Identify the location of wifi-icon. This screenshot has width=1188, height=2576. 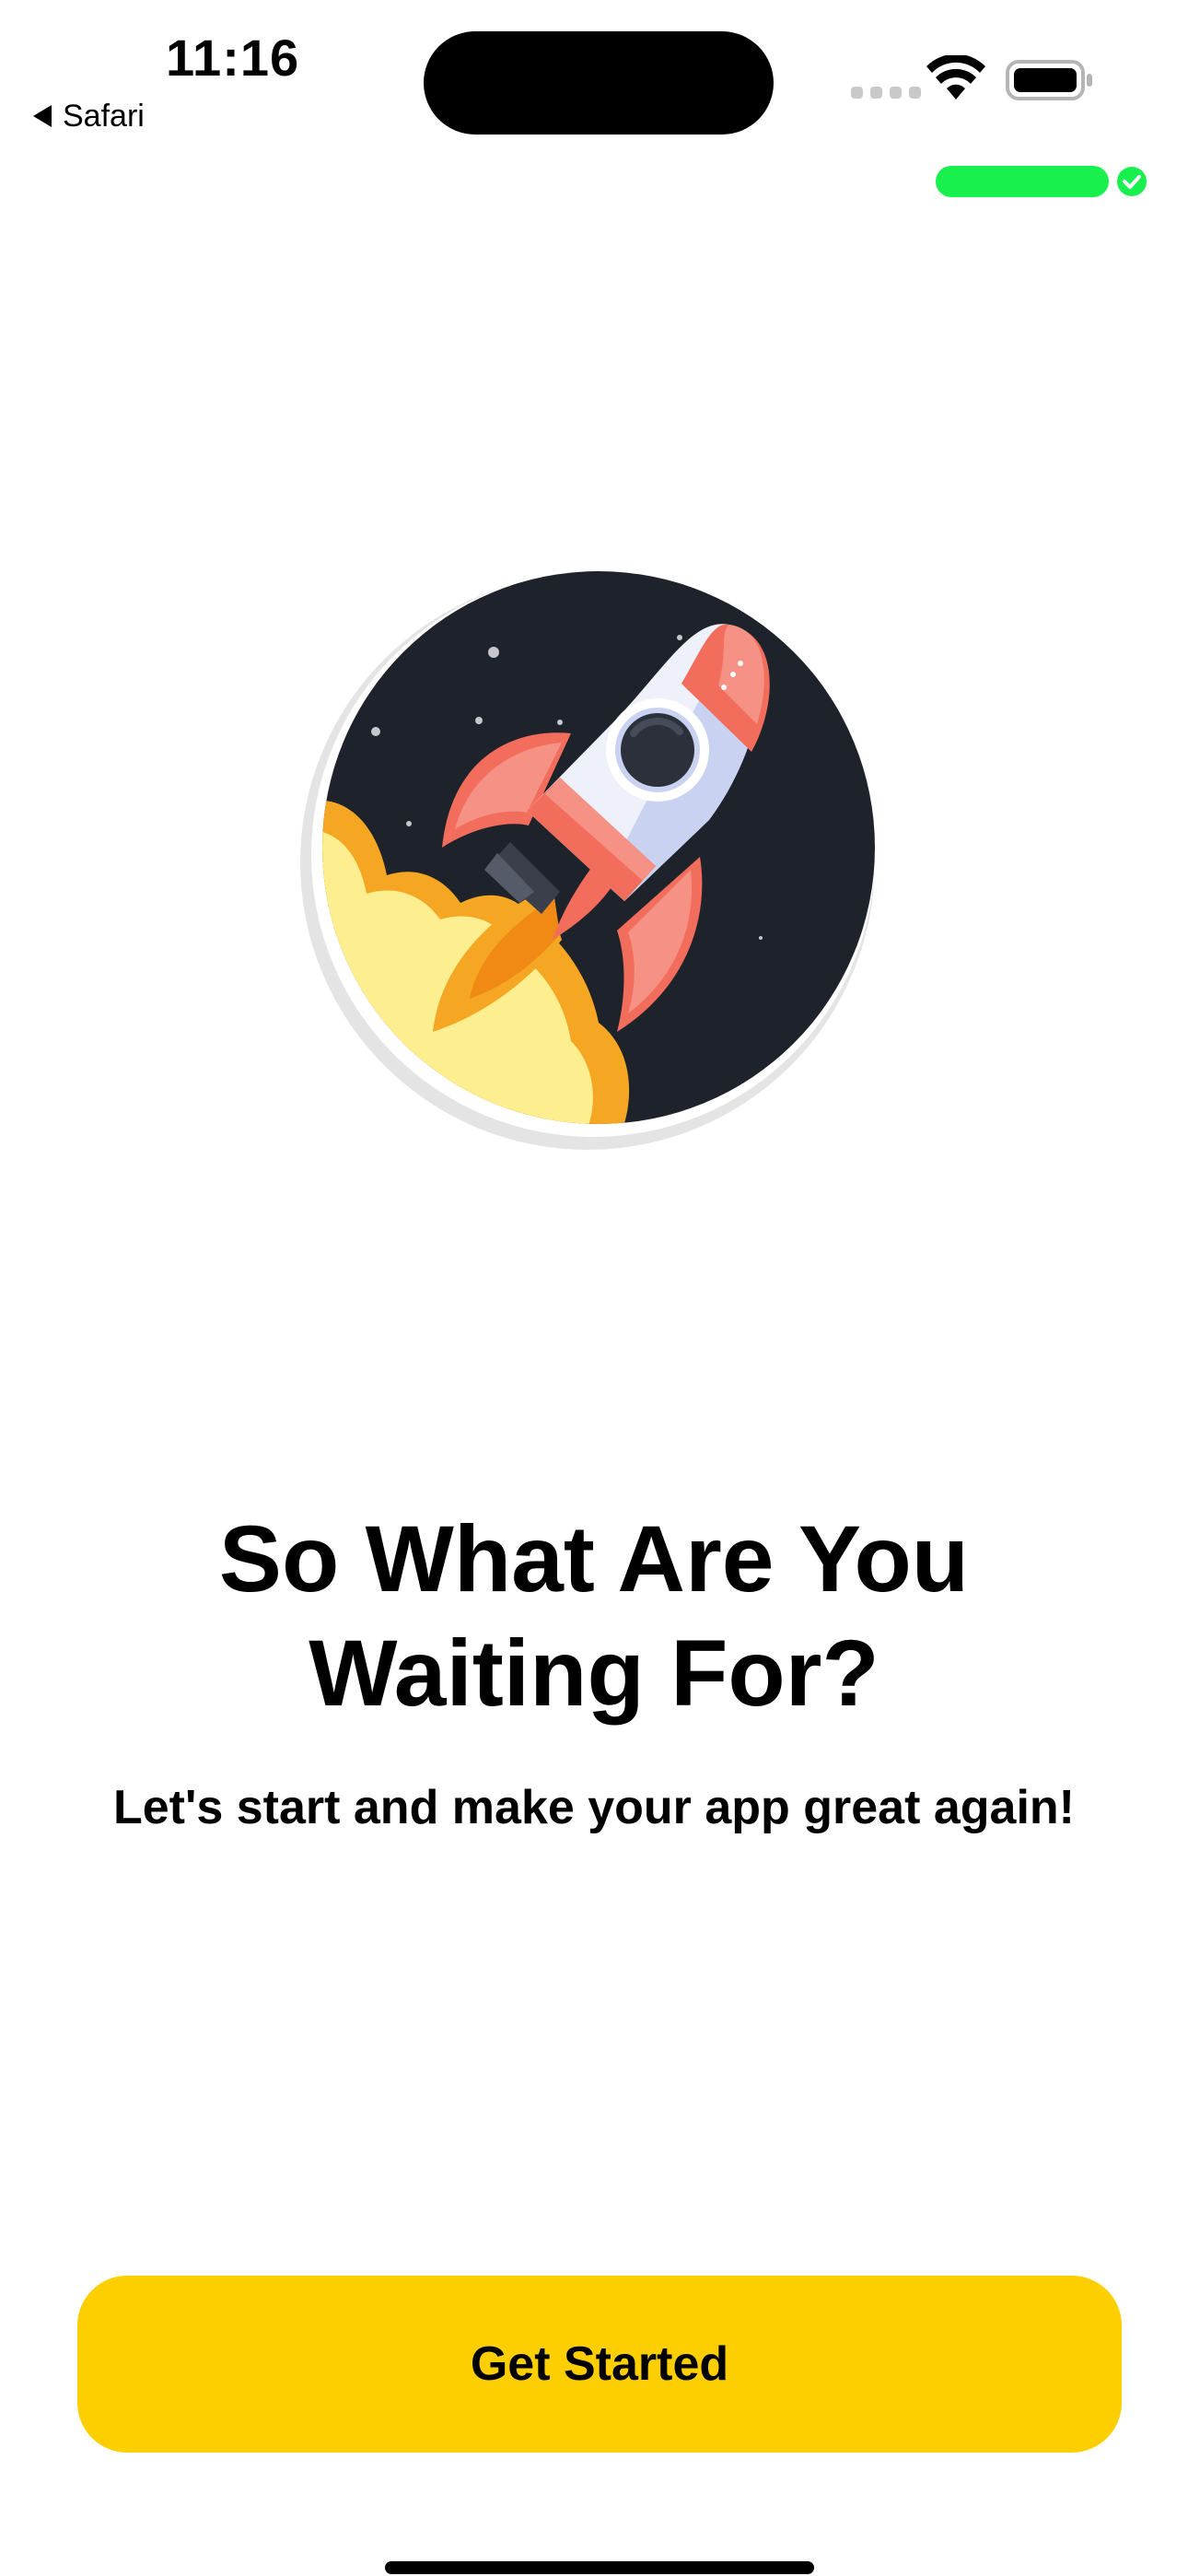
(955, 77).